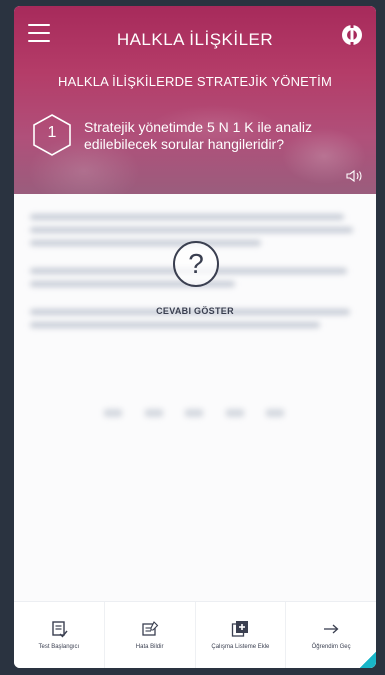 This screenshot has width=385, height=675. I want to click on report-error-button: Hata Bildir, so click(150, 635).